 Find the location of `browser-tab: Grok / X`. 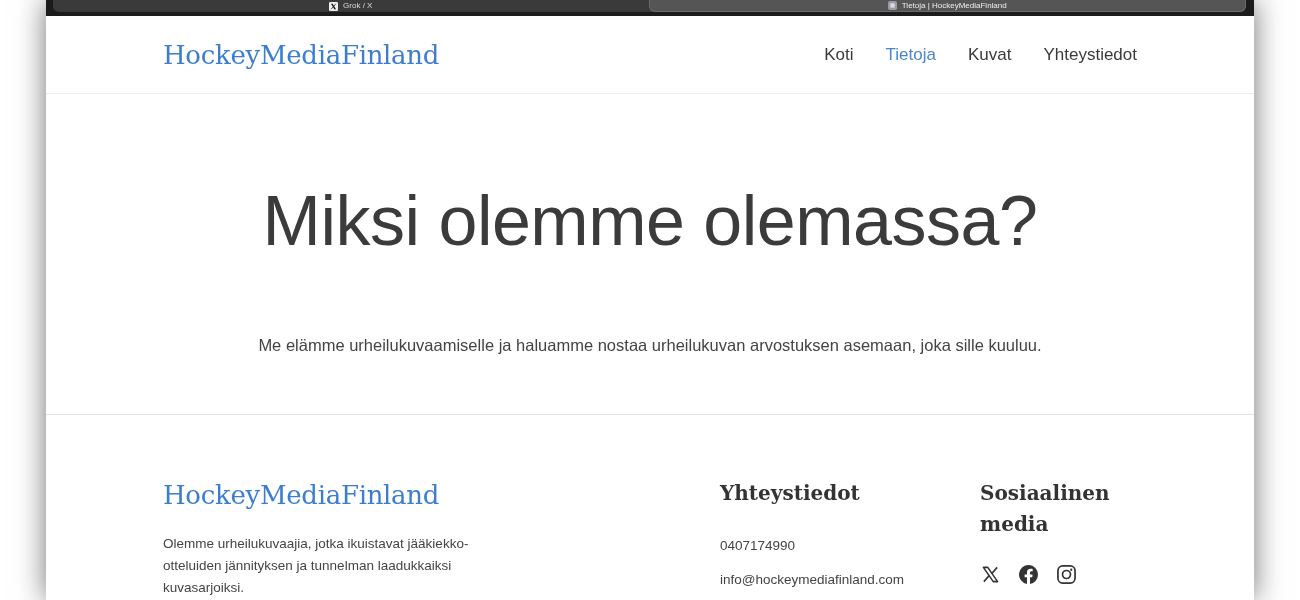

browser-tab: Grok / X is located at coordinates (351, 6).